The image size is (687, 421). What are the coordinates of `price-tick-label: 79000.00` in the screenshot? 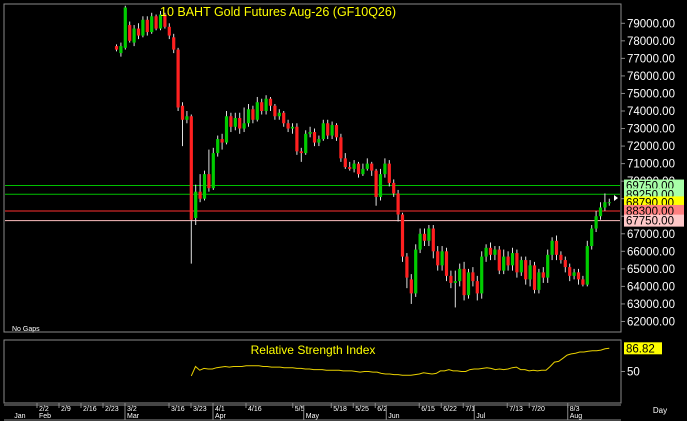 It's located at (651, 24).